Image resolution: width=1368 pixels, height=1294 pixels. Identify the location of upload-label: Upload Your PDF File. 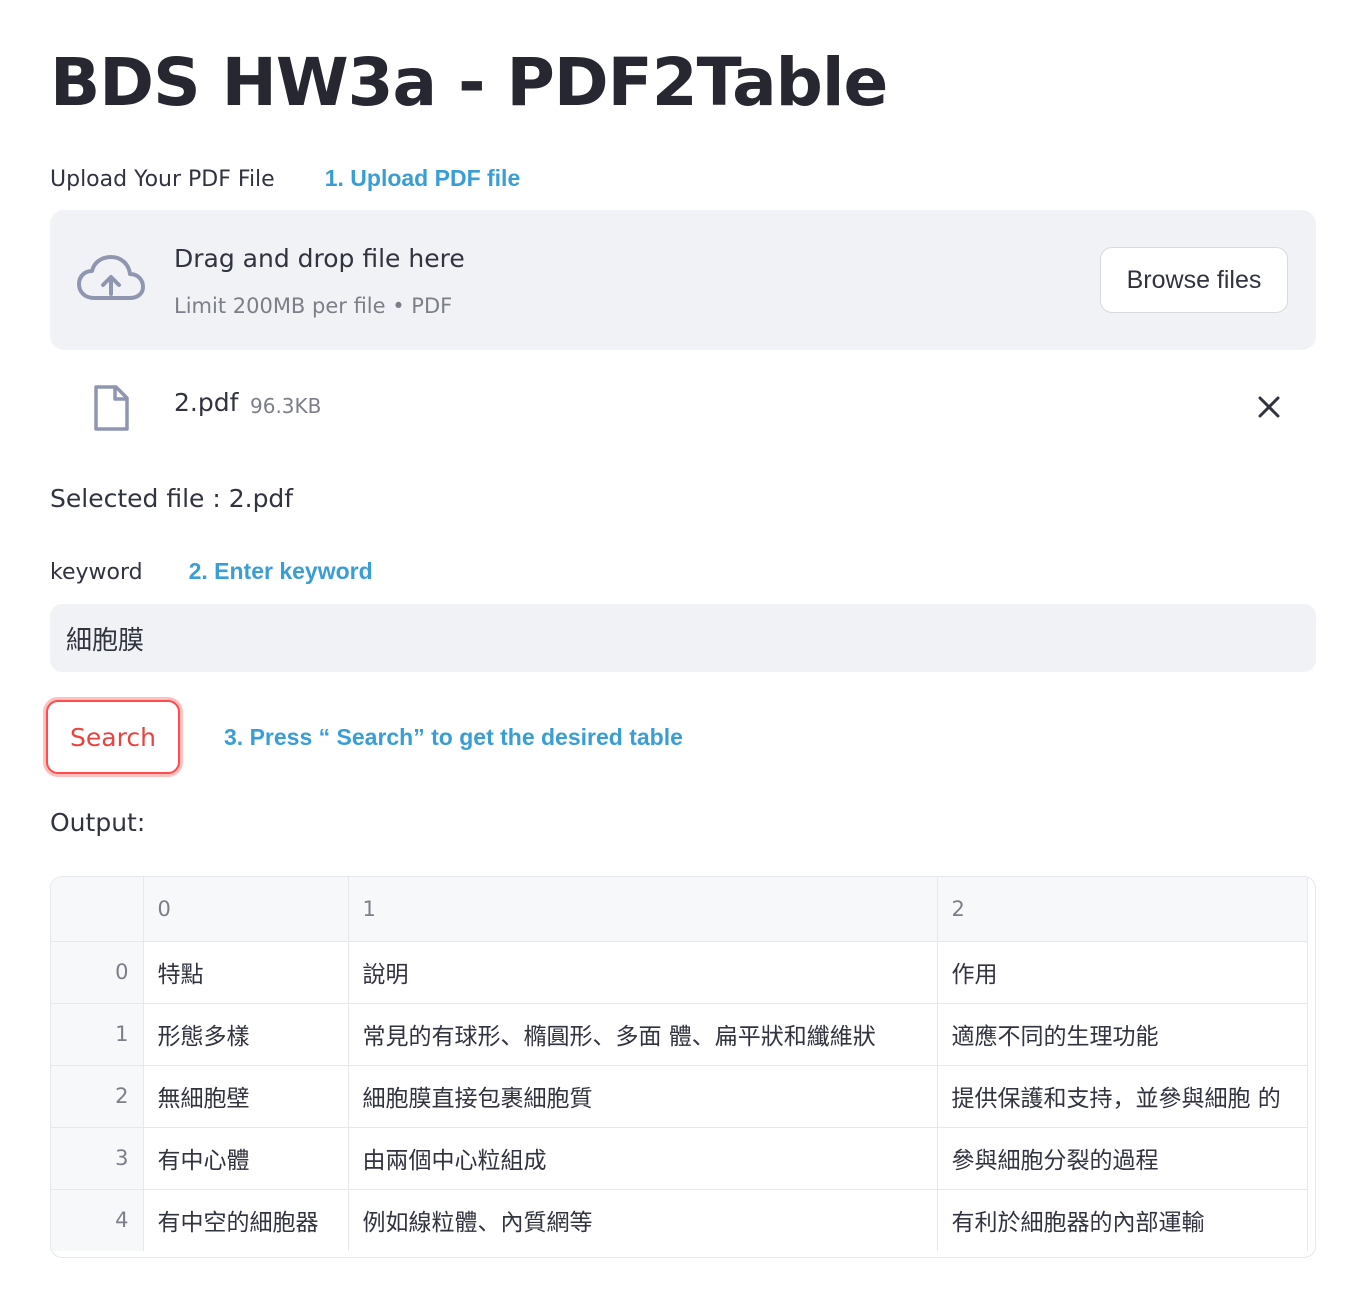
(162, 179).